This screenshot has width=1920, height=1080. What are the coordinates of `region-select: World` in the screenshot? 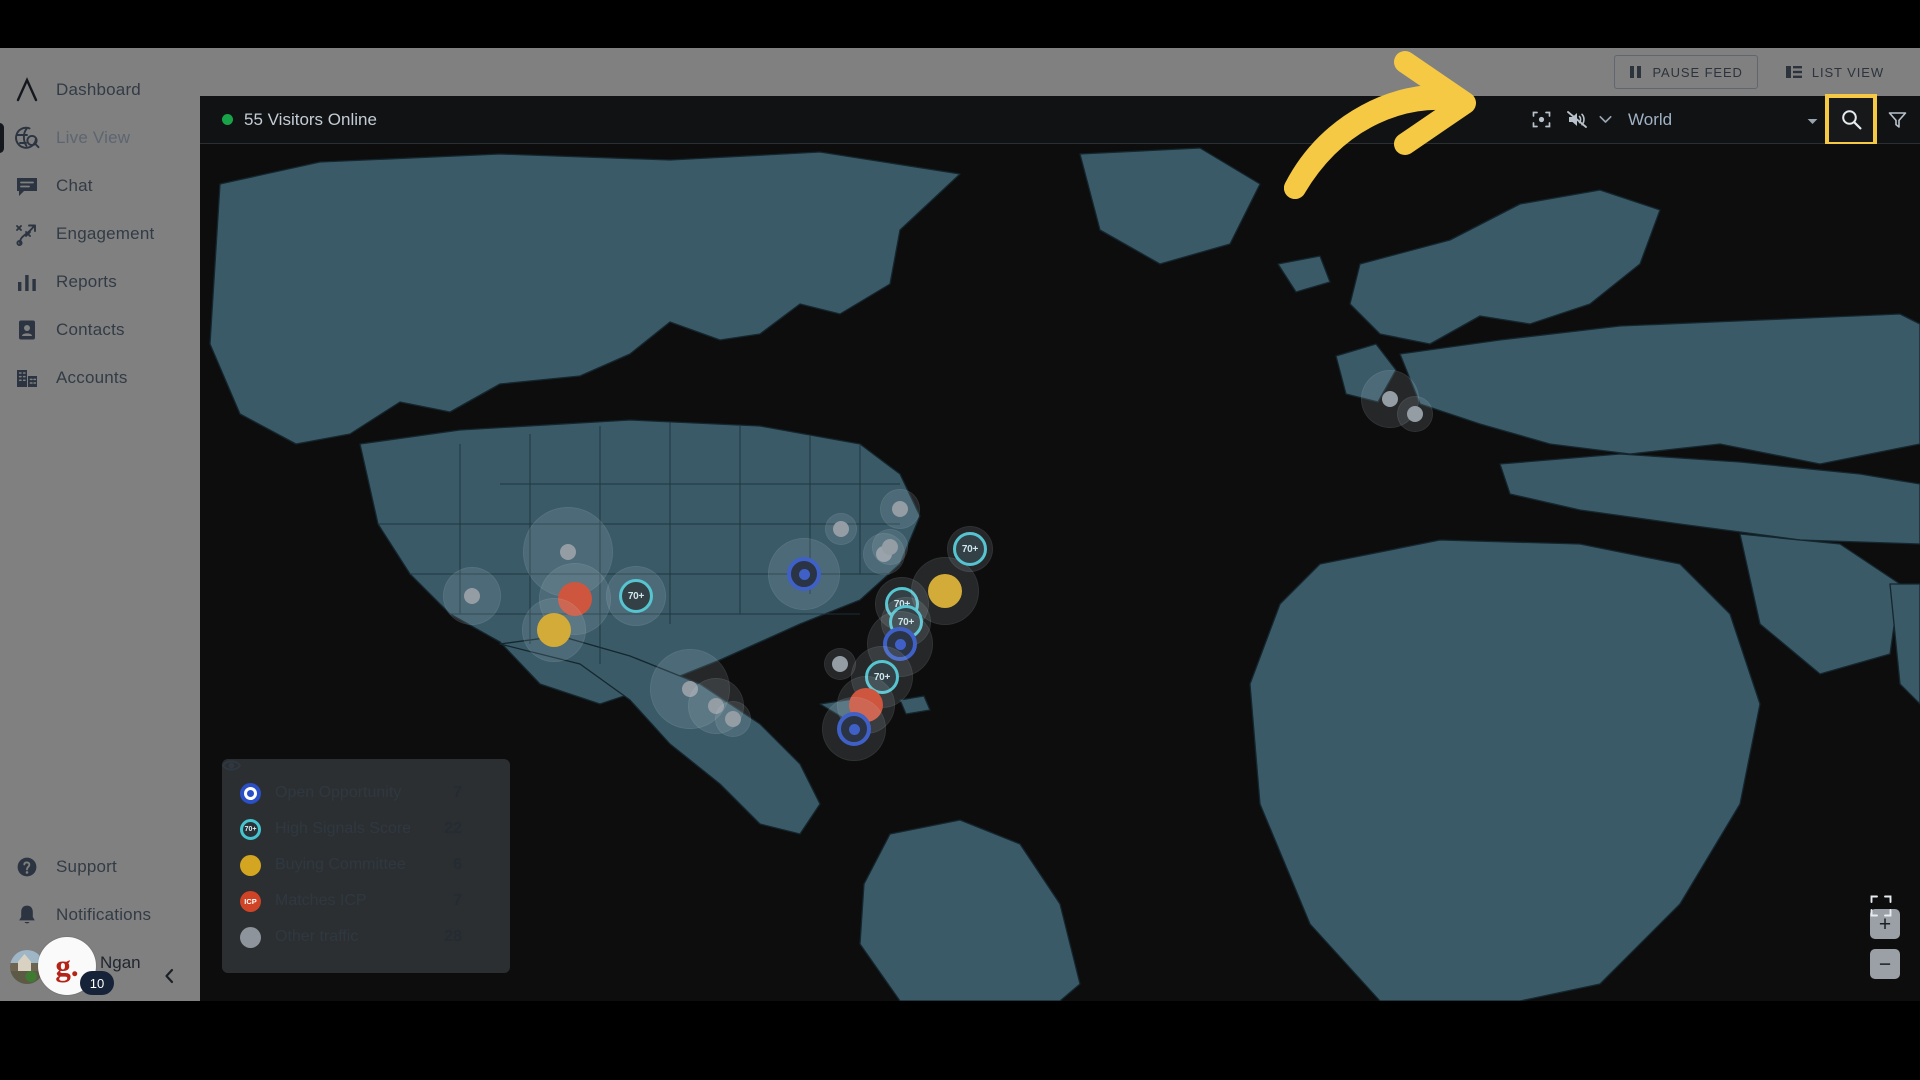 It's located at (1723, 120).